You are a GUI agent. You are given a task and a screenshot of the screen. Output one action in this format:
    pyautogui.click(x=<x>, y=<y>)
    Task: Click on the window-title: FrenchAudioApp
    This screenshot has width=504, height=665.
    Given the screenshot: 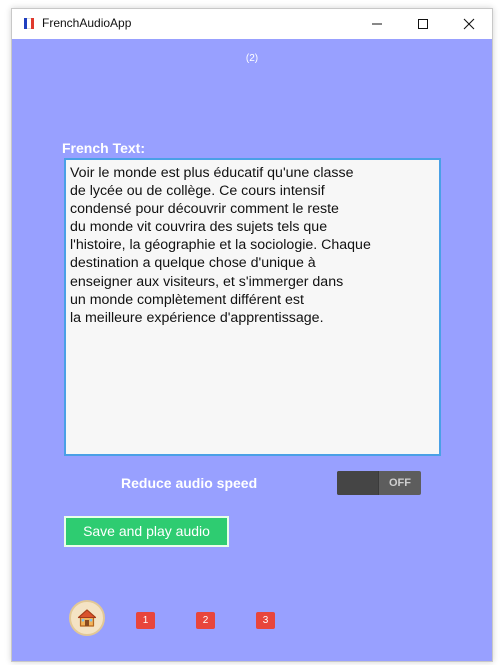 What is the action you would take?
    pyautogui.click(x=87, y=23)
    